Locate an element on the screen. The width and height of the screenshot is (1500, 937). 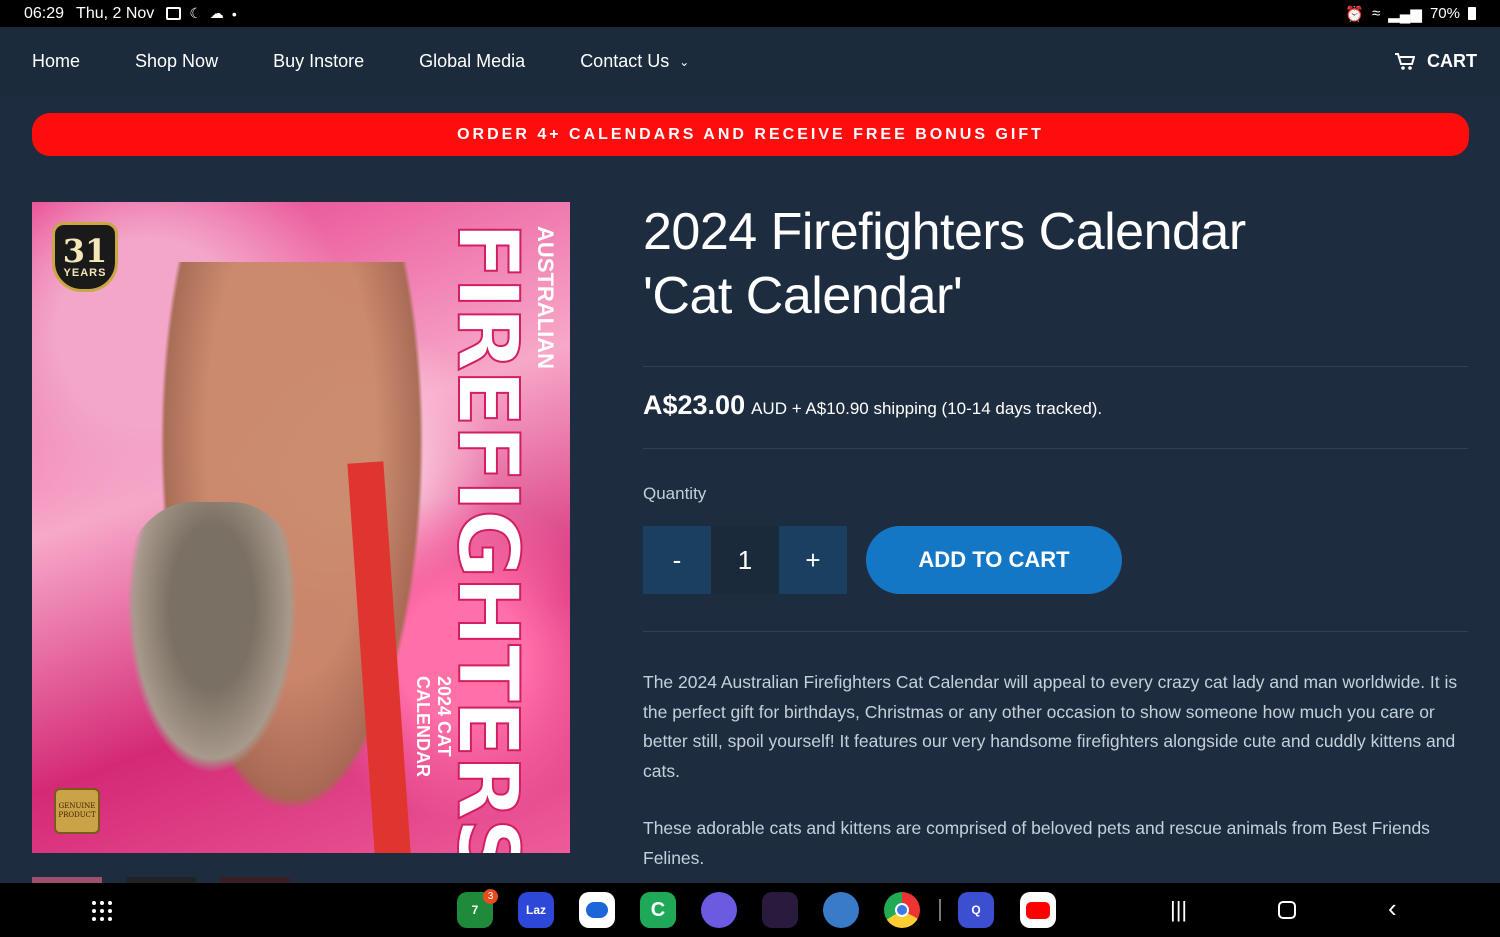
notification-badge: 3 is located at coordinates (490, 896).